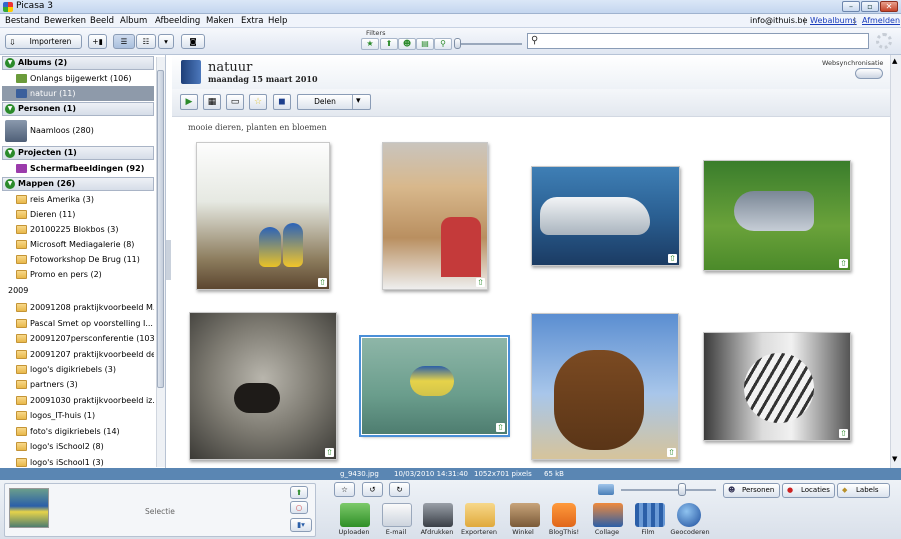 Image resolution: width=901 pixels, height=539 pixels. I want to click on sidebar-resize-handle, so click(168, 260).